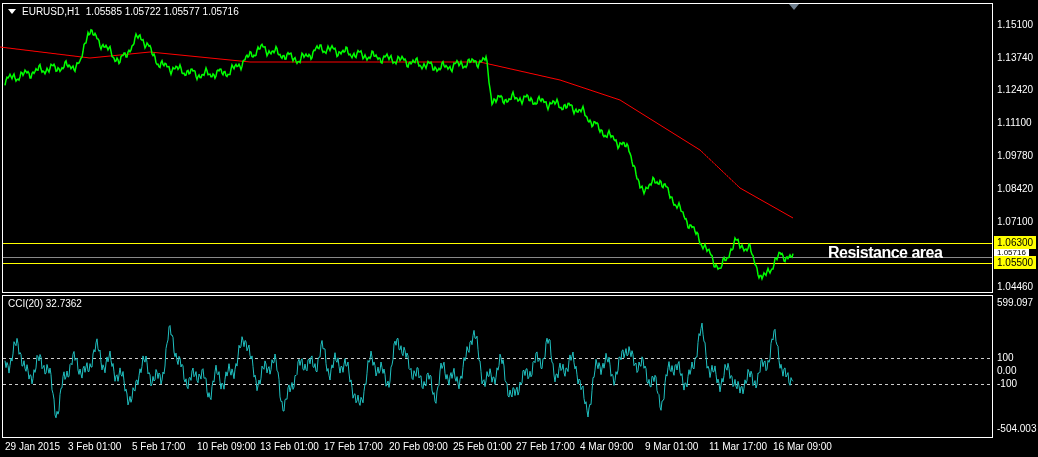  What do you see at coordinates (1005, 358) in the screenshot?
I see `indicator-axis-label: 100` at bounding box center [1005, 358].